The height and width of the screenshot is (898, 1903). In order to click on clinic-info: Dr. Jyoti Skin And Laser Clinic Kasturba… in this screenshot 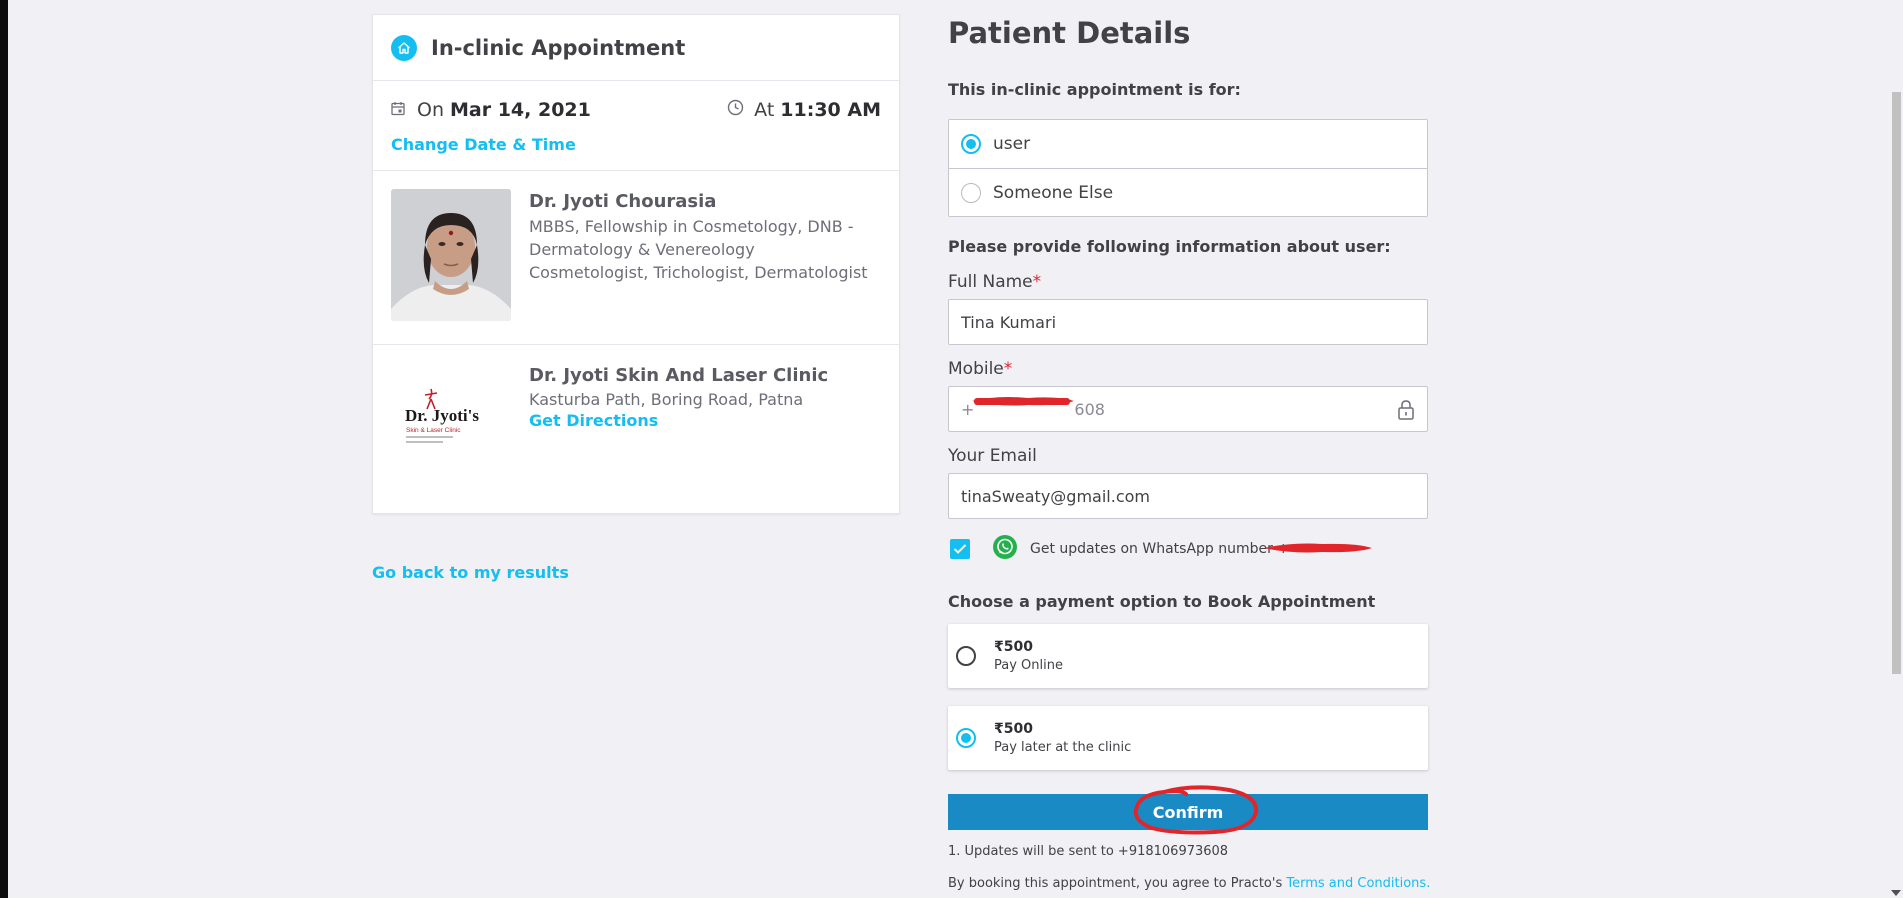, I will do `click(678, 397)`.